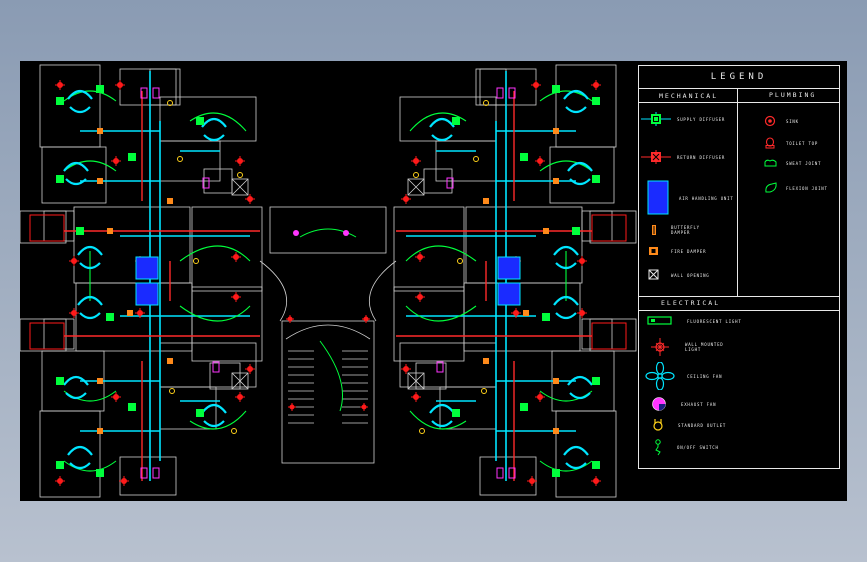 The width and height of the screenshot is (867, 562). Describe the element at coordinates (739, 77) in the screenshot. I see `legend-title: LEGEND` at that location.